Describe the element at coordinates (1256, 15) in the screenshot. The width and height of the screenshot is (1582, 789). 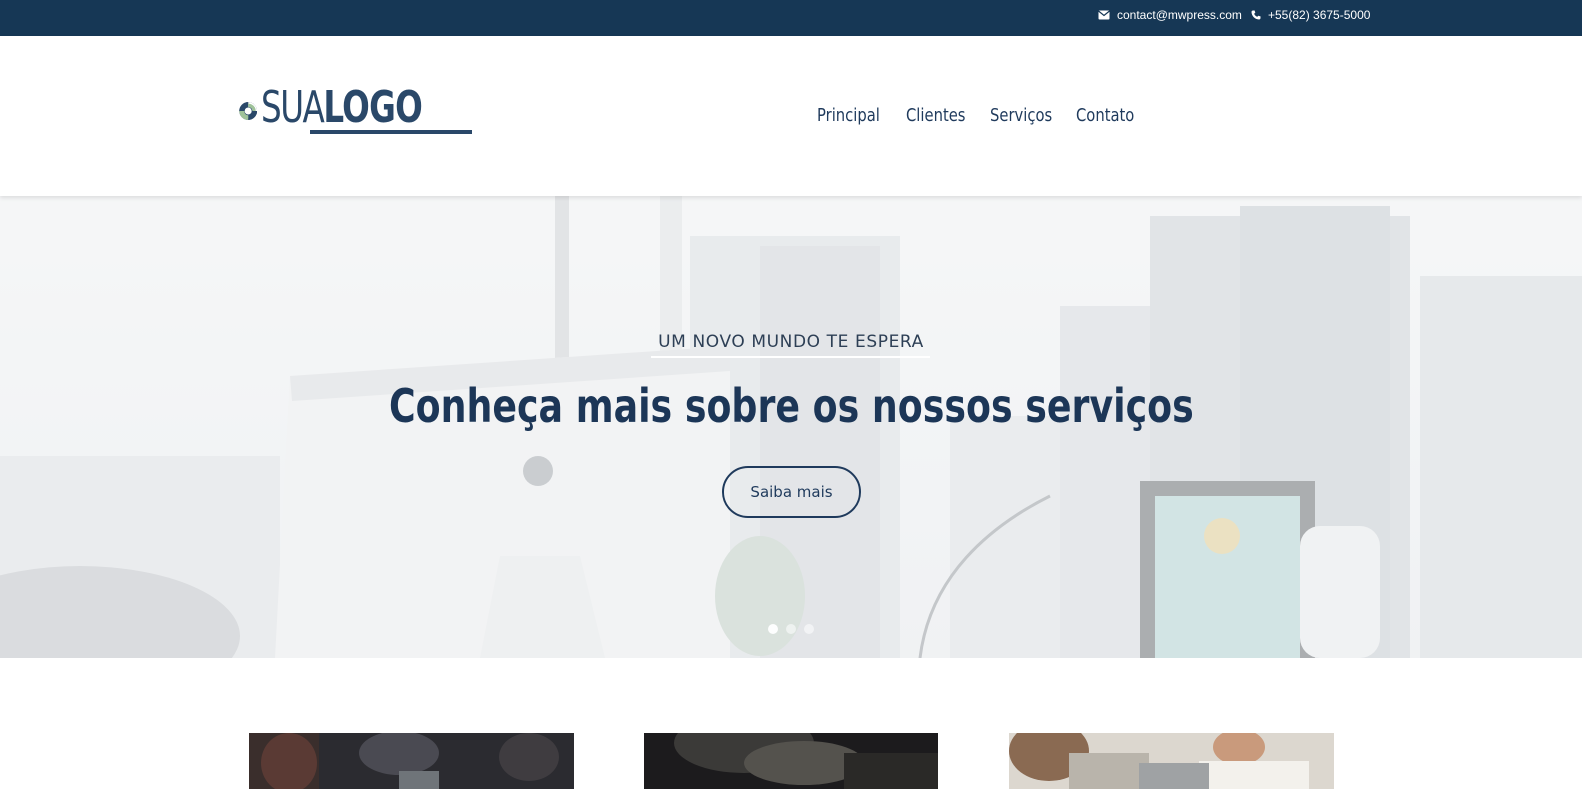
I see `phone-icon` at that location.